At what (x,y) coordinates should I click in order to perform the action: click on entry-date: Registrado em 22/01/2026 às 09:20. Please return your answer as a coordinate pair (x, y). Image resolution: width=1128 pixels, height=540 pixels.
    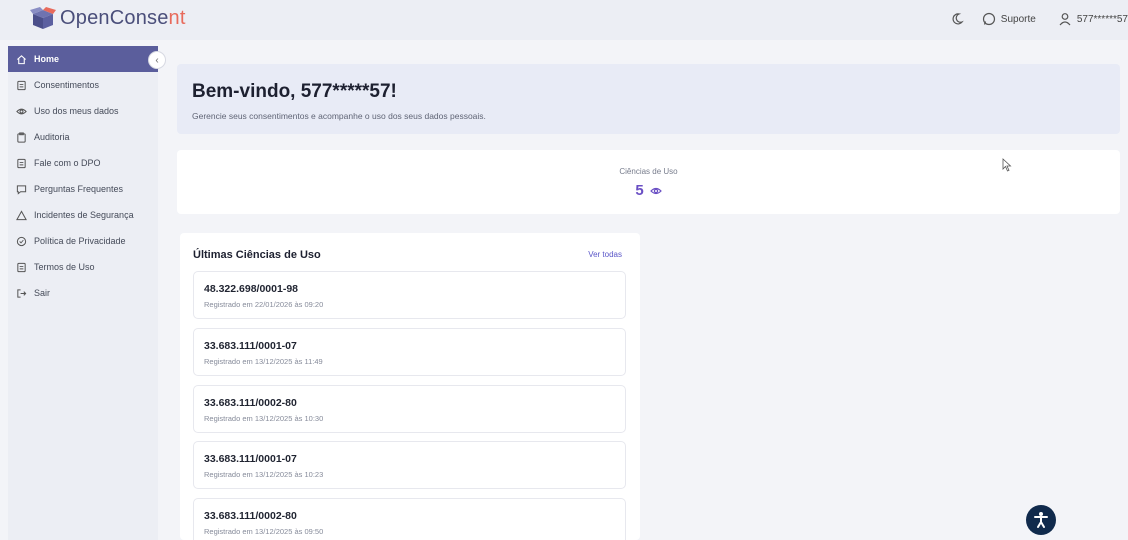
    Looking at the image, I should click on (264, 304).